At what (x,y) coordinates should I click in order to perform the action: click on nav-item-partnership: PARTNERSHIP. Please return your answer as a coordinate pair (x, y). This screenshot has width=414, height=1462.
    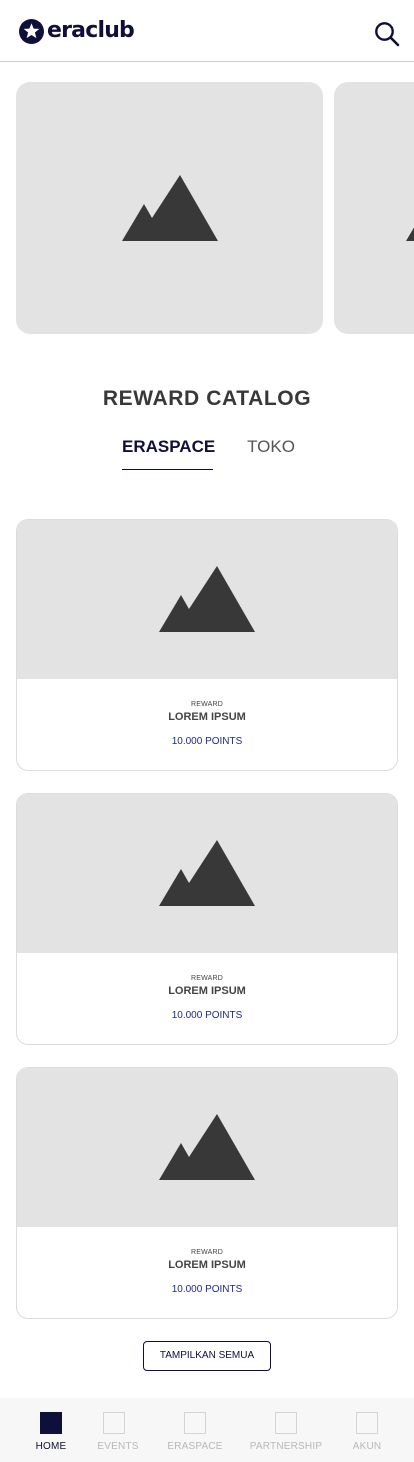
    Looking at the image, I should click on (286, 1430).